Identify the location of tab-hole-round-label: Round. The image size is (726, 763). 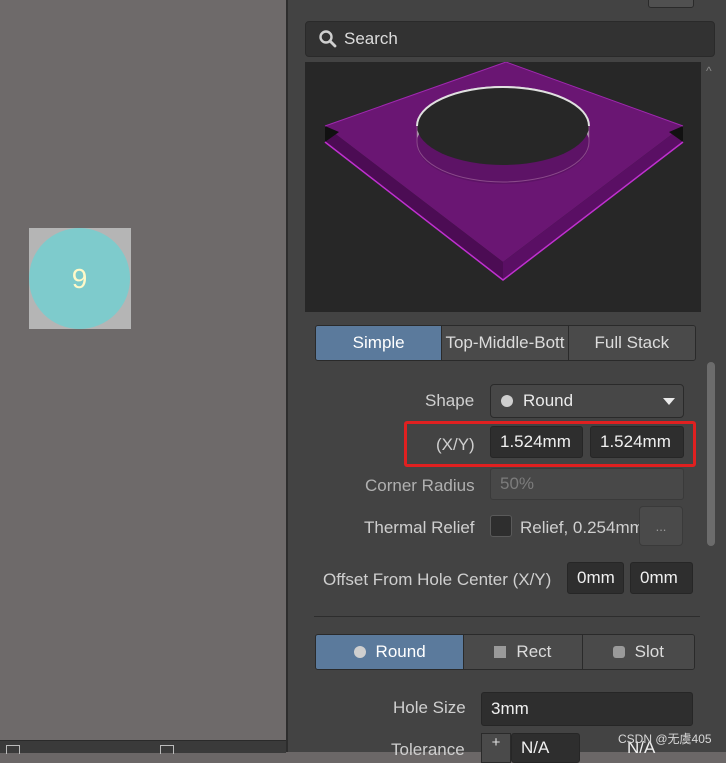
(400, 651).